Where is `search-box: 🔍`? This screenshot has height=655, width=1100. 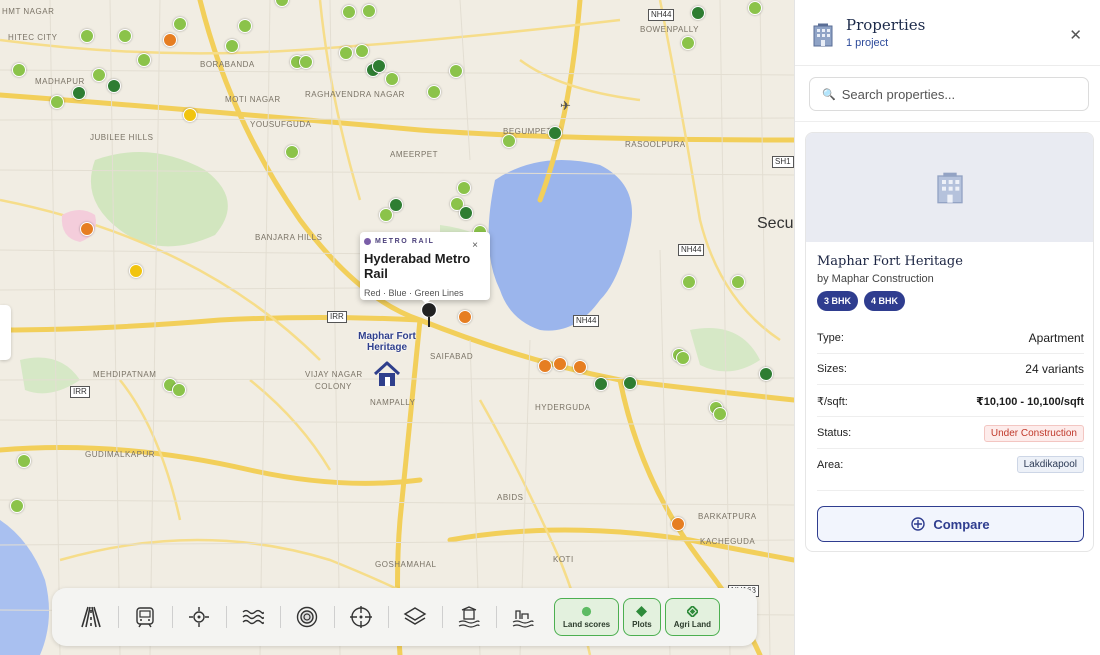
search-box: 🔍 is located at coordinates (949, 94).